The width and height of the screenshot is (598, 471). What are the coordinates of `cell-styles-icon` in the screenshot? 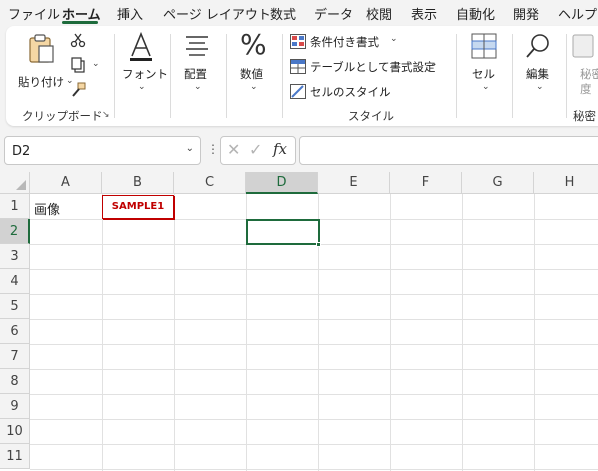 It's located at (298, 91).